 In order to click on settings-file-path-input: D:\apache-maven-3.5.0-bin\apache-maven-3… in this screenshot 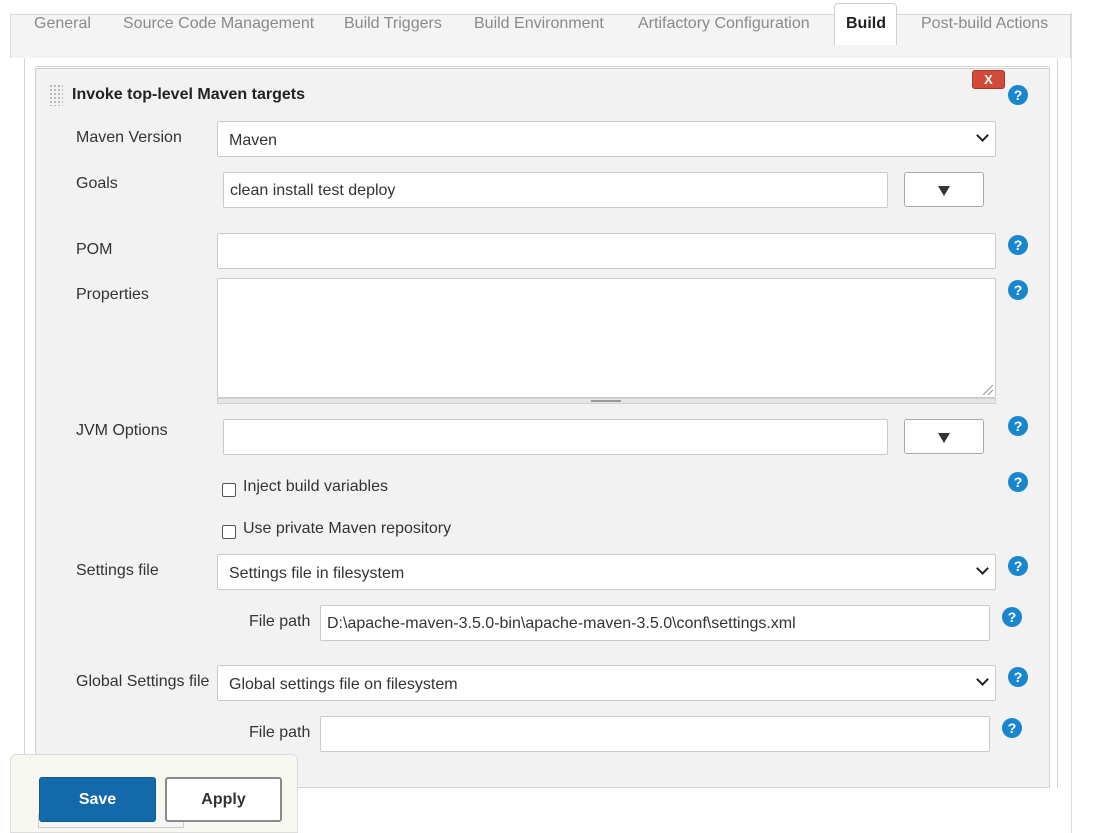, I will do `click(655, 623)`.